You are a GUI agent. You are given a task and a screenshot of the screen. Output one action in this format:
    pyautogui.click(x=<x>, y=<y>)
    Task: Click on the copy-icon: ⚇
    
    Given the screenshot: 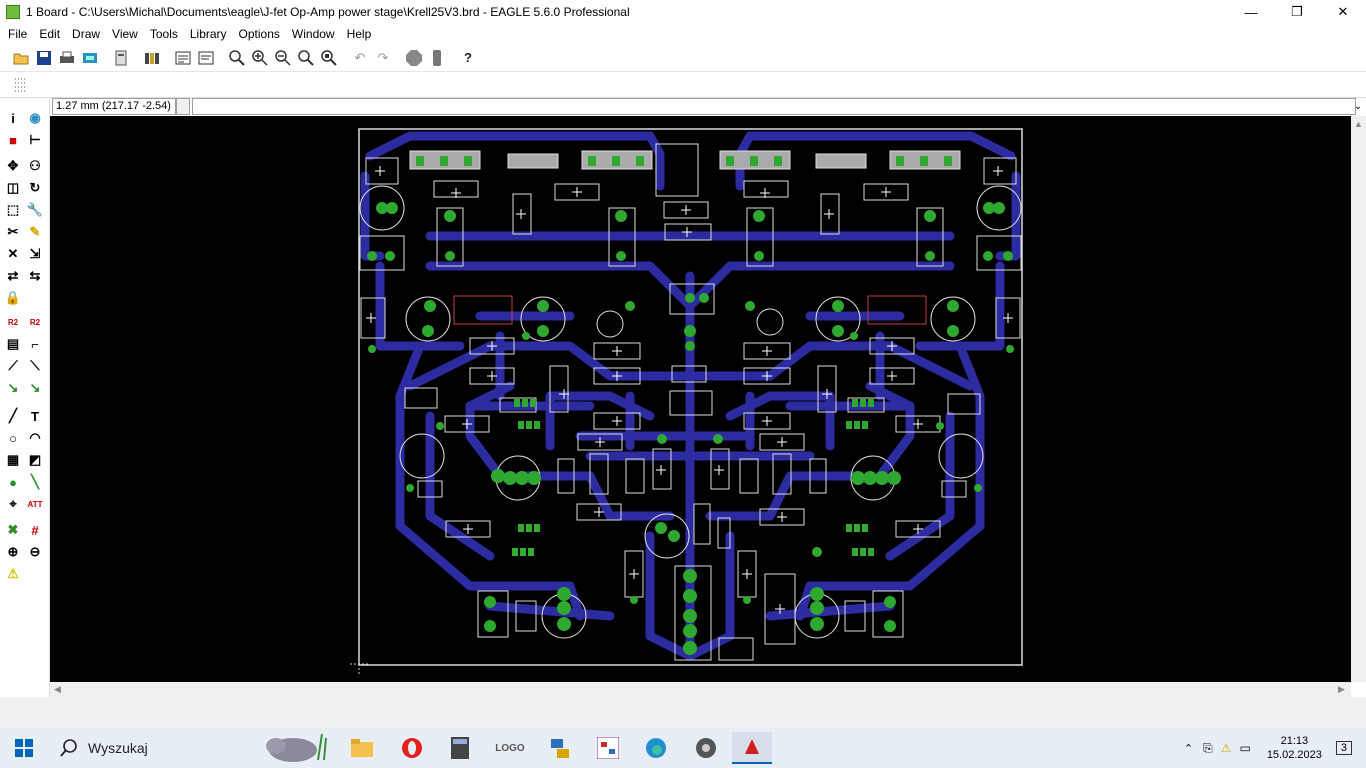 What is the action you would take?
    pyautogui.click(x=35, y=166)
    